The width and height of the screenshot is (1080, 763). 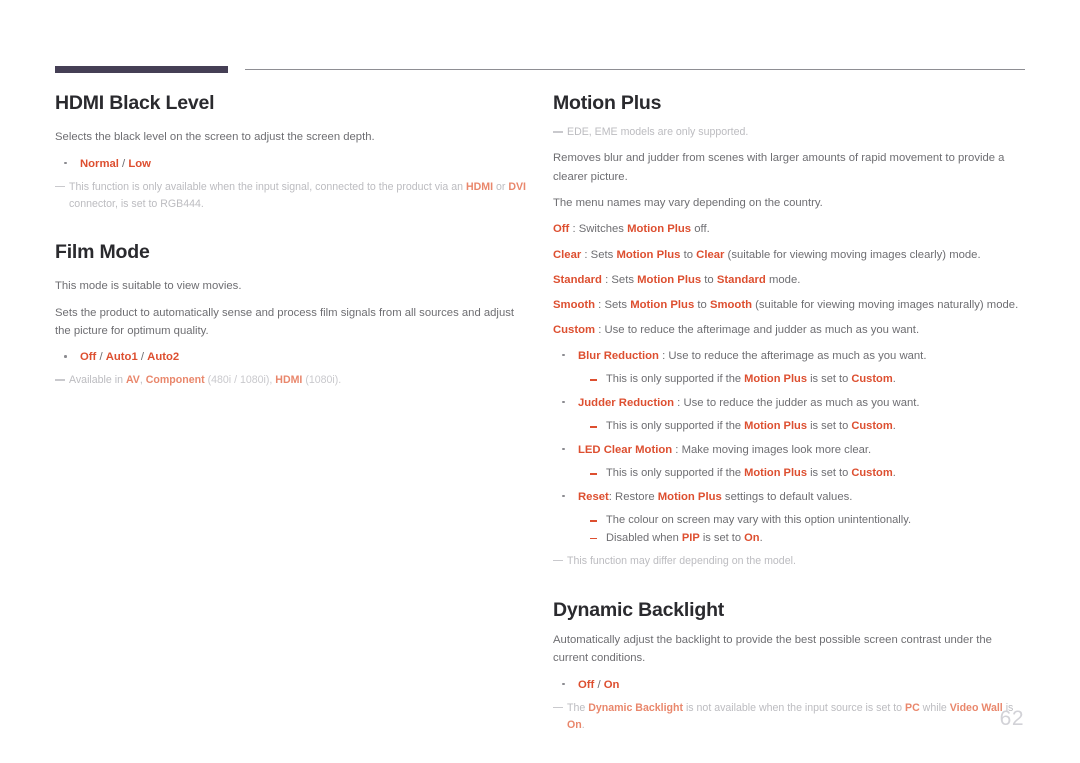 What do you see at coordinates (567, 254) in the screenshot?
I see `mode-keyword: Clear` at bounding box center [567, 254].